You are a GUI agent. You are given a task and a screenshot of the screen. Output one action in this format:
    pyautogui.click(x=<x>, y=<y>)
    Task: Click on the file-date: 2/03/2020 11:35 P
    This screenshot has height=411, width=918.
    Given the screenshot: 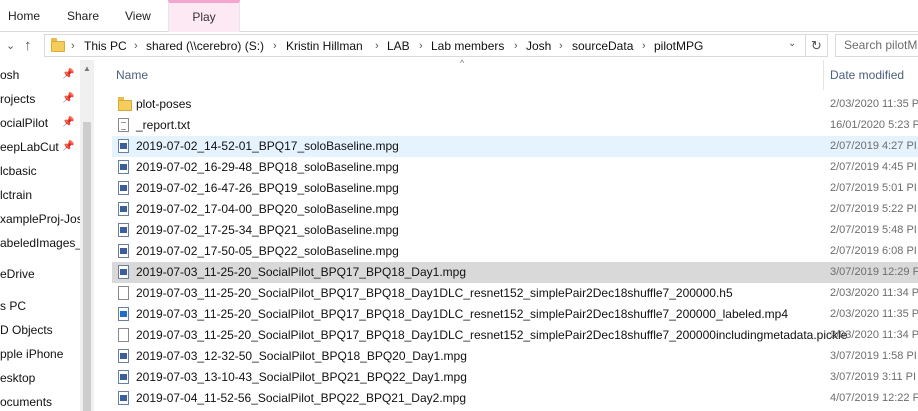 What is the action you would take?
    pyautogui.click(x=874, y=314)
    